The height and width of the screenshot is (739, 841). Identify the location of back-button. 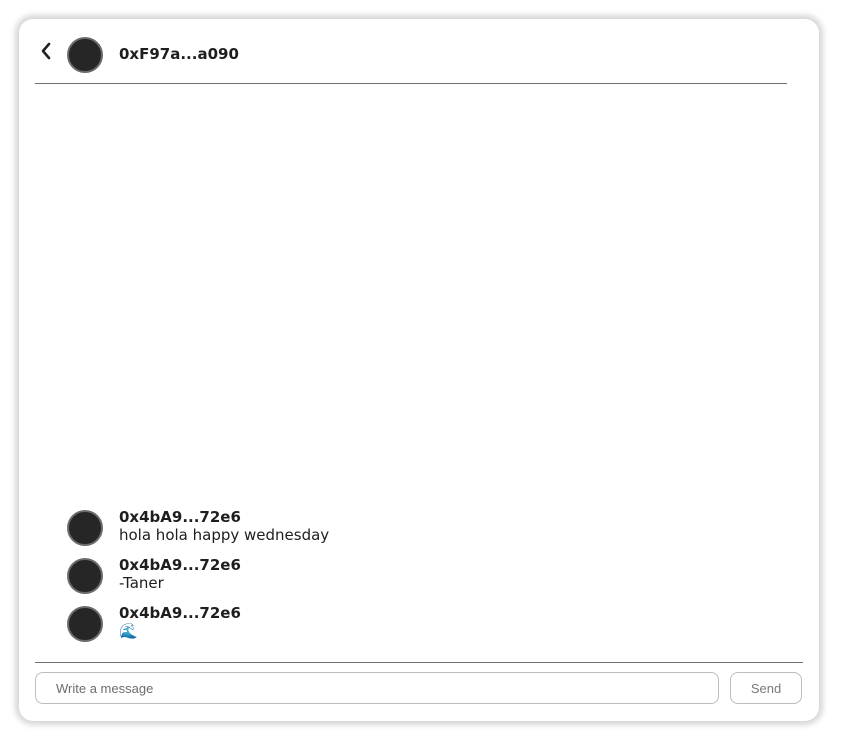
(46, 51).